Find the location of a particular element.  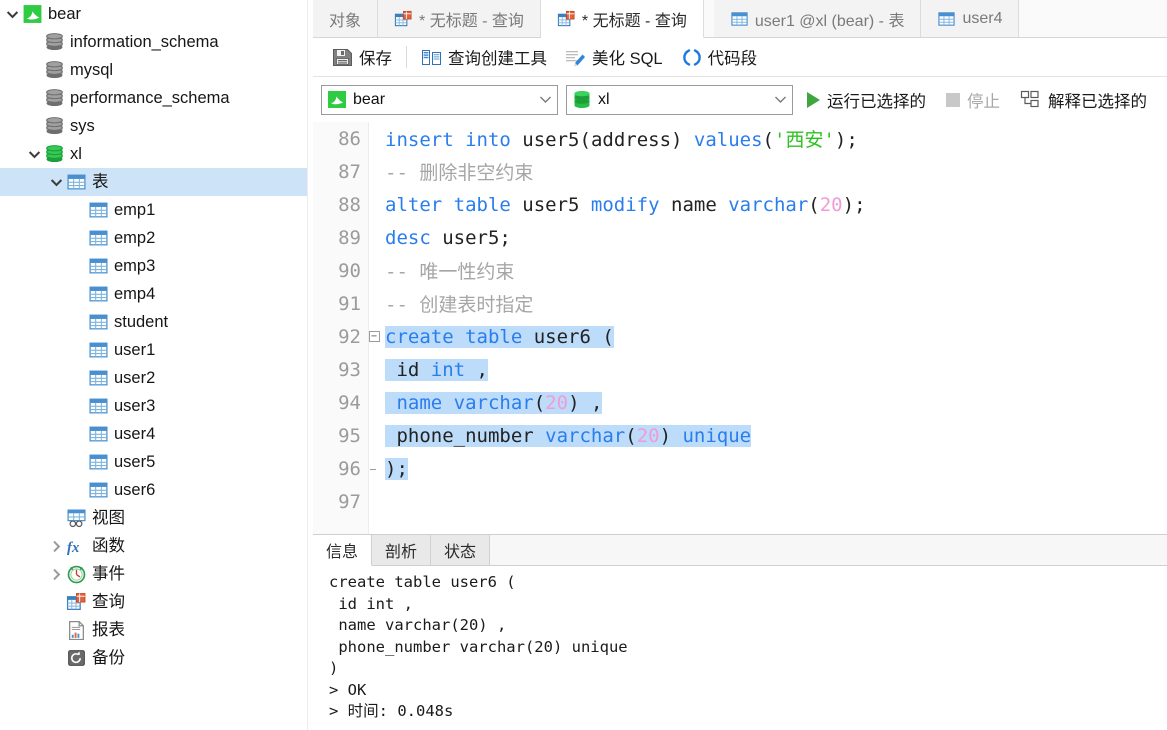

tree-item-user2: user2 is located at coordinates (156, 378).